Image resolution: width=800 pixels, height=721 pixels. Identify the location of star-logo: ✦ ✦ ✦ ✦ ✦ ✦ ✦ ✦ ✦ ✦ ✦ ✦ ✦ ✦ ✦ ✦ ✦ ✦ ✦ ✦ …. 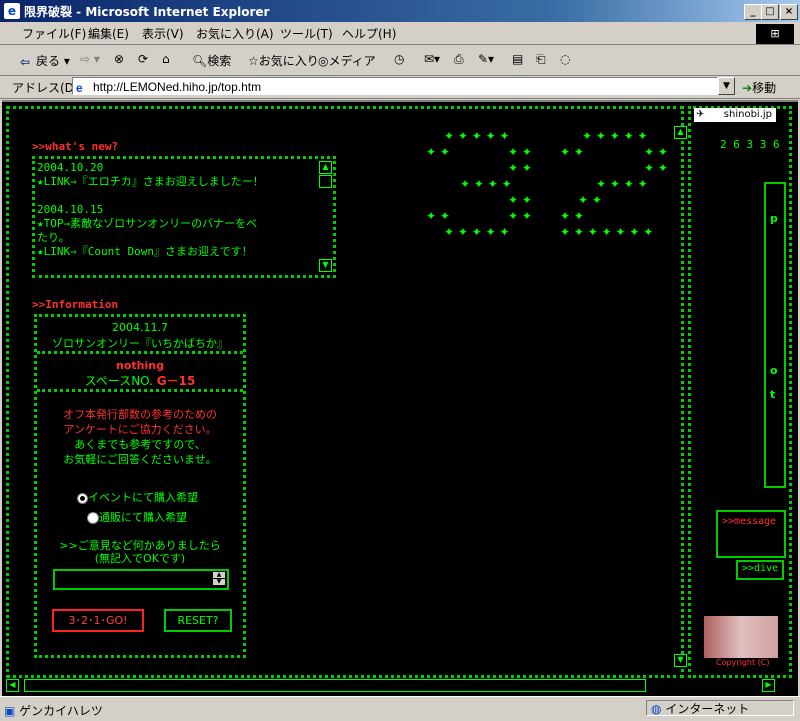
(549, 185).